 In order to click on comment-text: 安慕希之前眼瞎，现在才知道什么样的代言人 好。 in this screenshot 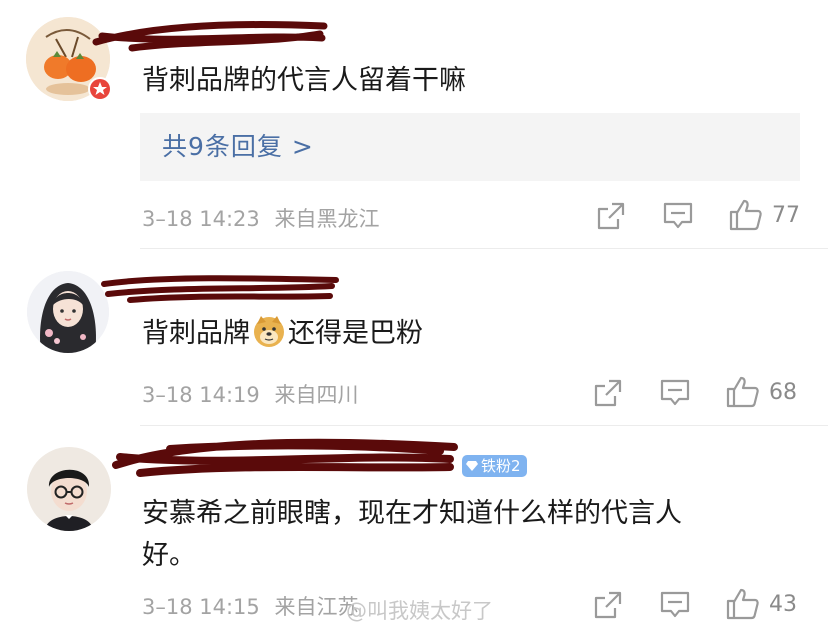, I will do `click(412, 535)`.